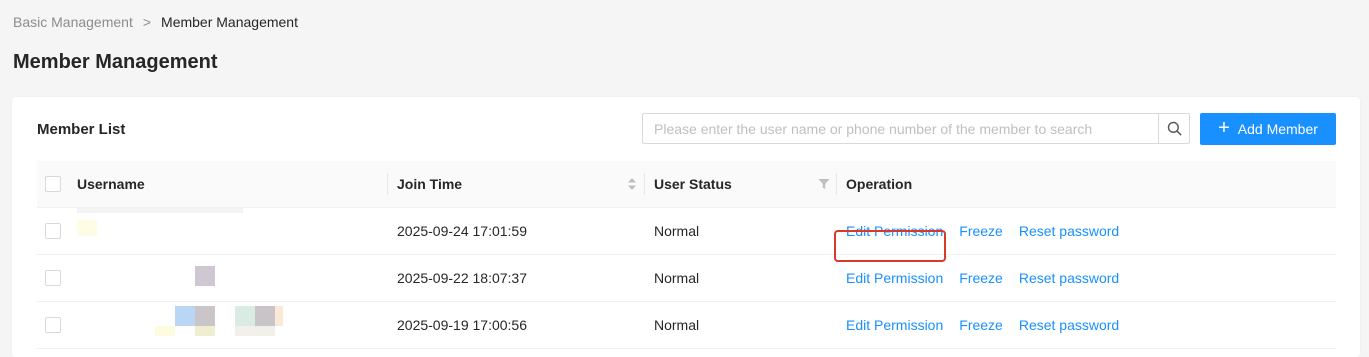 This screenshot has height=357, width=1369. What do you see at coordinates (632, 184) in the screenshot?
I see `sort-icon` at bounding box center [632, 184].